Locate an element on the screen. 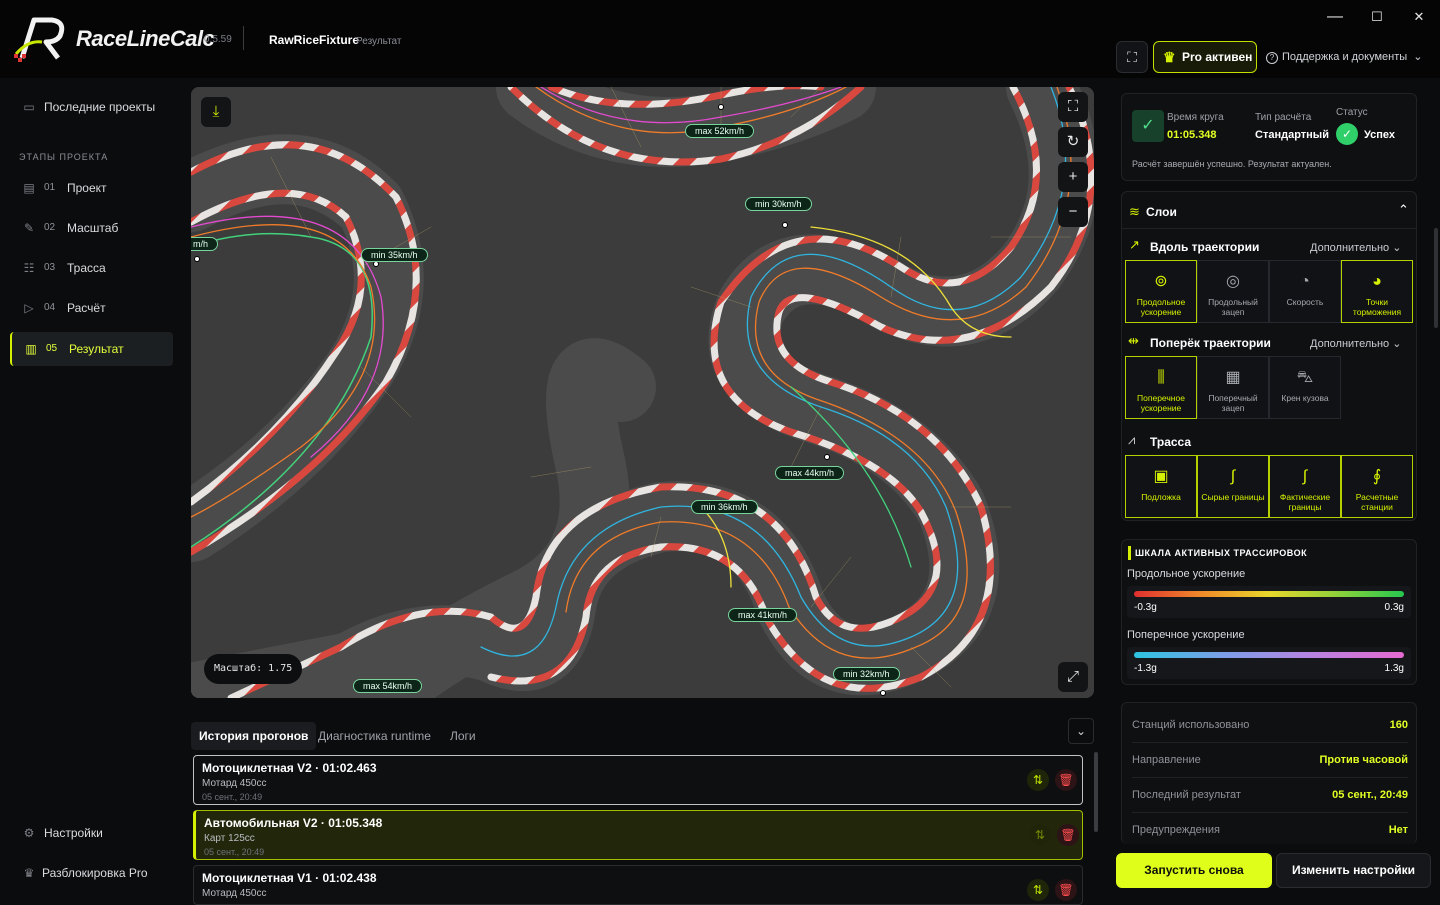  layer-background: ▣ Подложка is located at coordinates (1161, 486).